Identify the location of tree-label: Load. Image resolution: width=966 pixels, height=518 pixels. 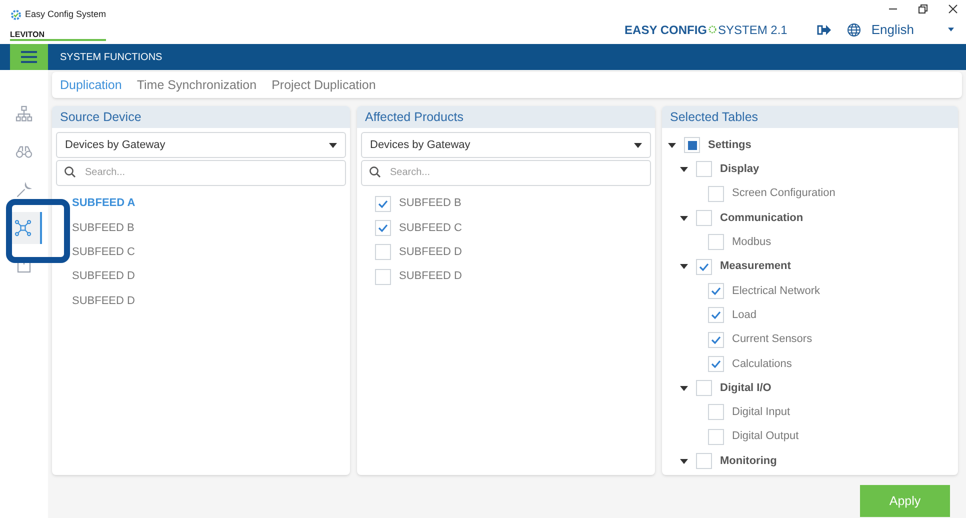
(744, 315).